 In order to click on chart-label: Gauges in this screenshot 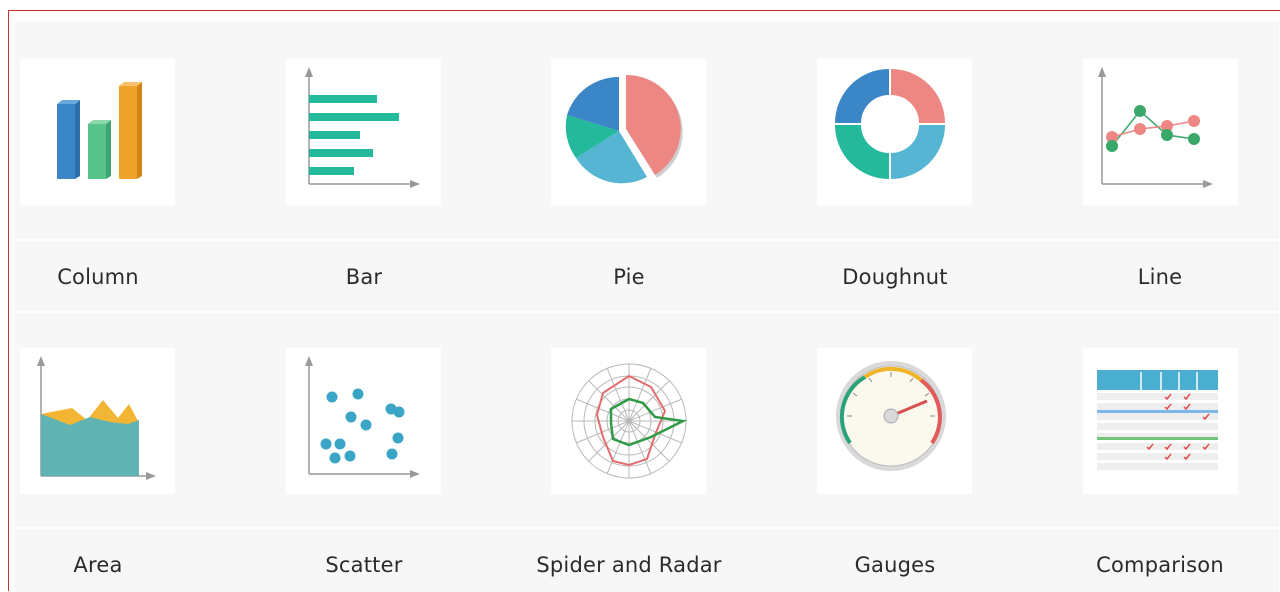, I will do `click(895, 565)`.